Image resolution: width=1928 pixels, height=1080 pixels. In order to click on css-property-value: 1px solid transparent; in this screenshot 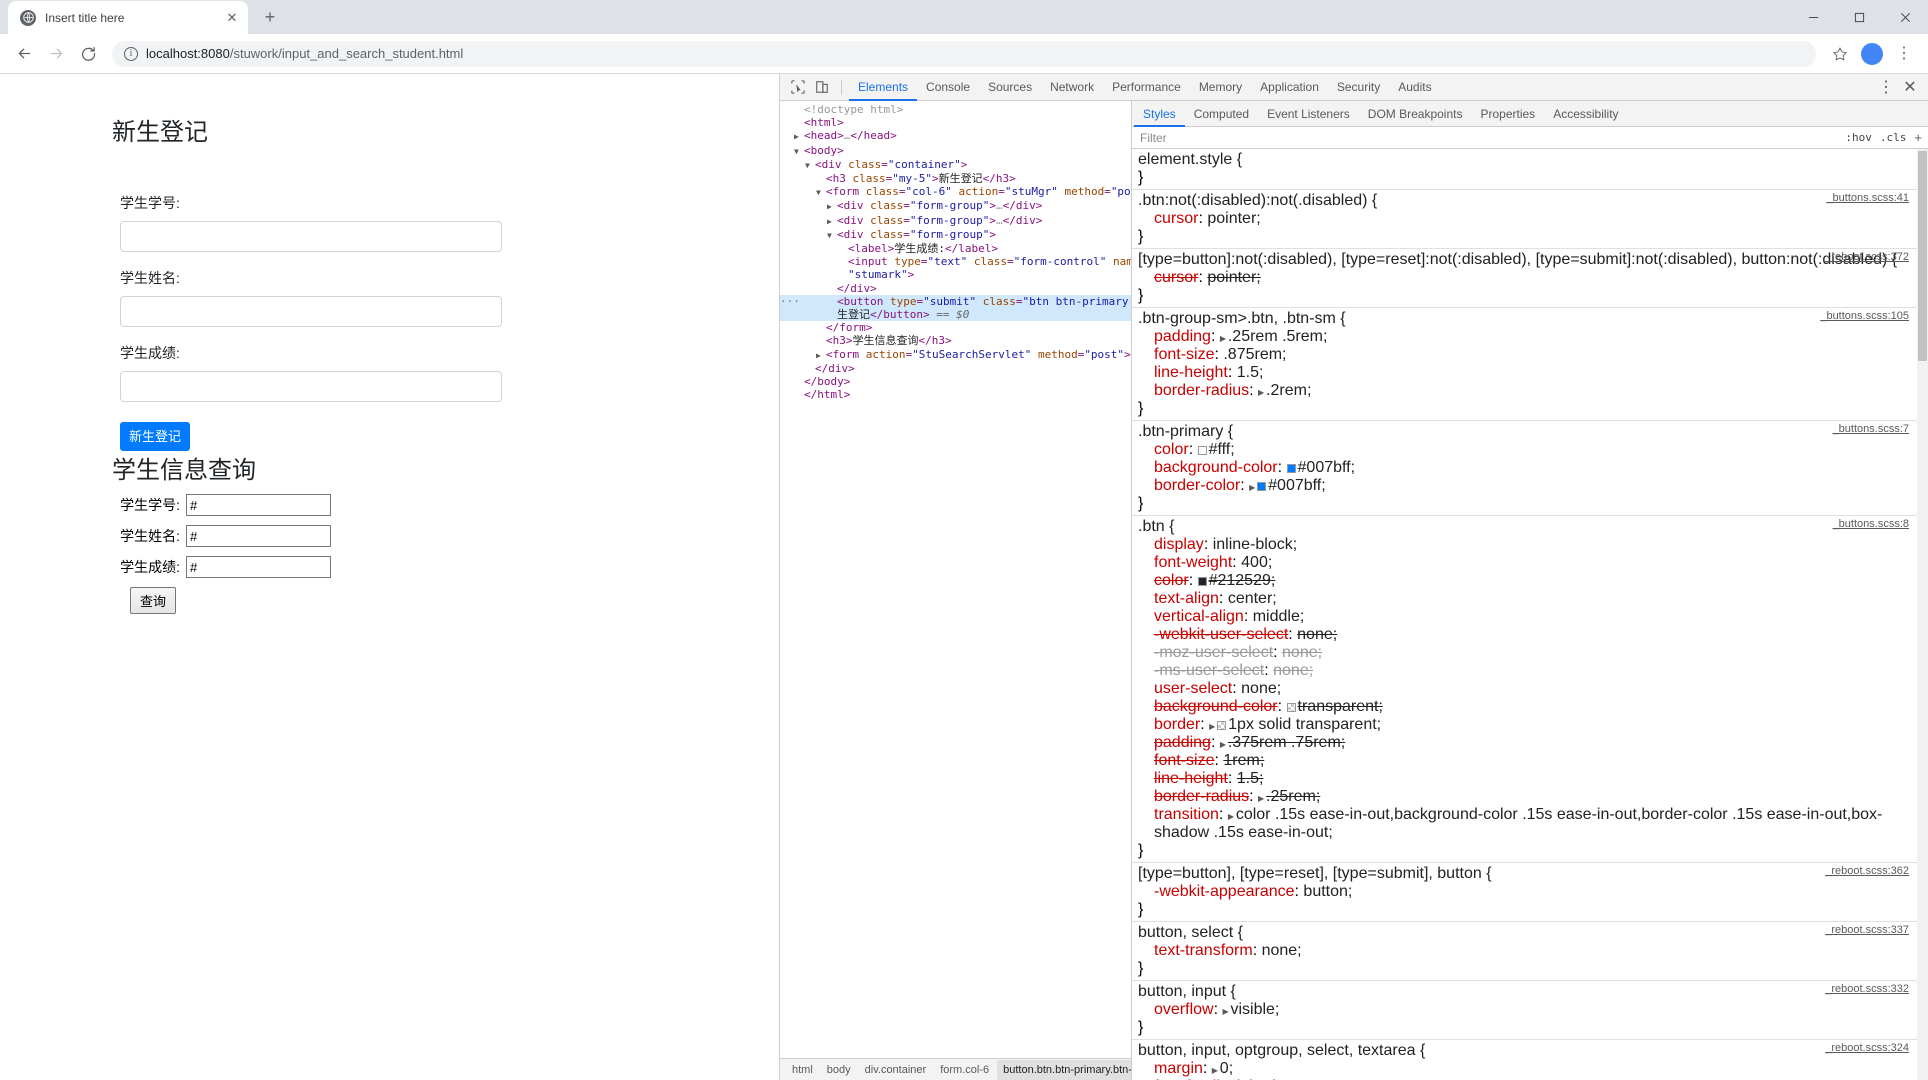, I will do `click(1304, 724)`.